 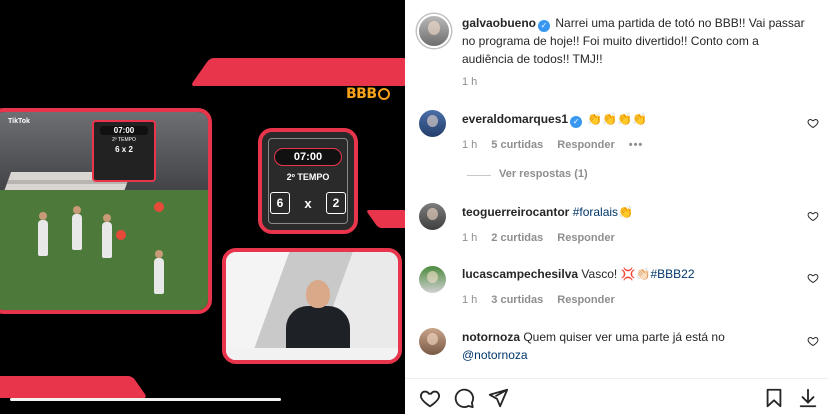 What do you see at coordinates (368, 94) in the screenshot?
I see `bbb-logo: BBB` at bounding box center [368, 94].